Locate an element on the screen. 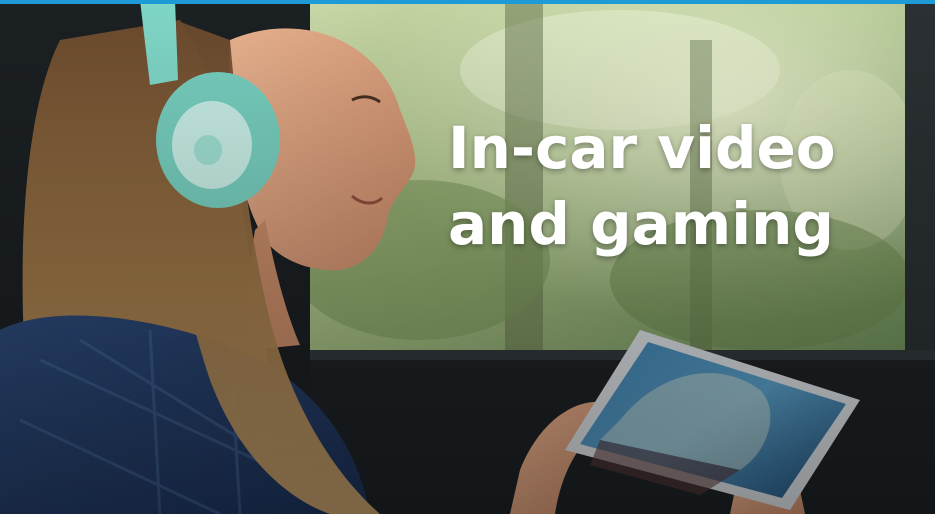 The image size is (935, 514). headline: In-car video and gaming is located at coordinates (668, 186).